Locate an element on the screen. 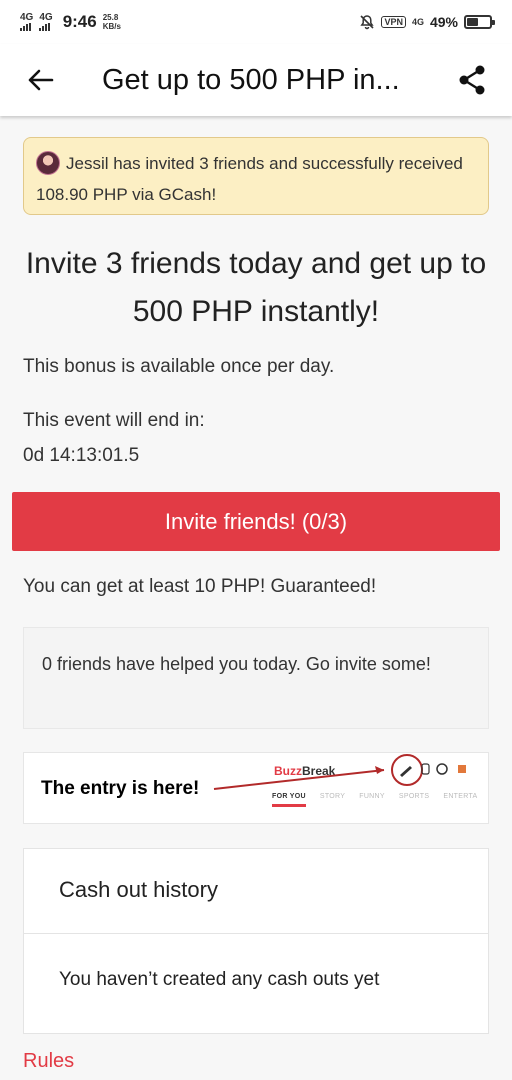 The image size is (512, 1080). event-end-label: This event will end in: is located at coordinates (114, 420).